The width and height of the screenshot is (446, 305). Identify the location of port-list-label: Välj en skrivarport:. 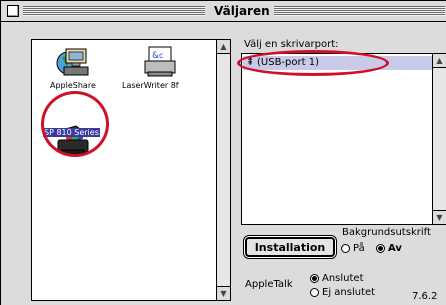
(291, 44).